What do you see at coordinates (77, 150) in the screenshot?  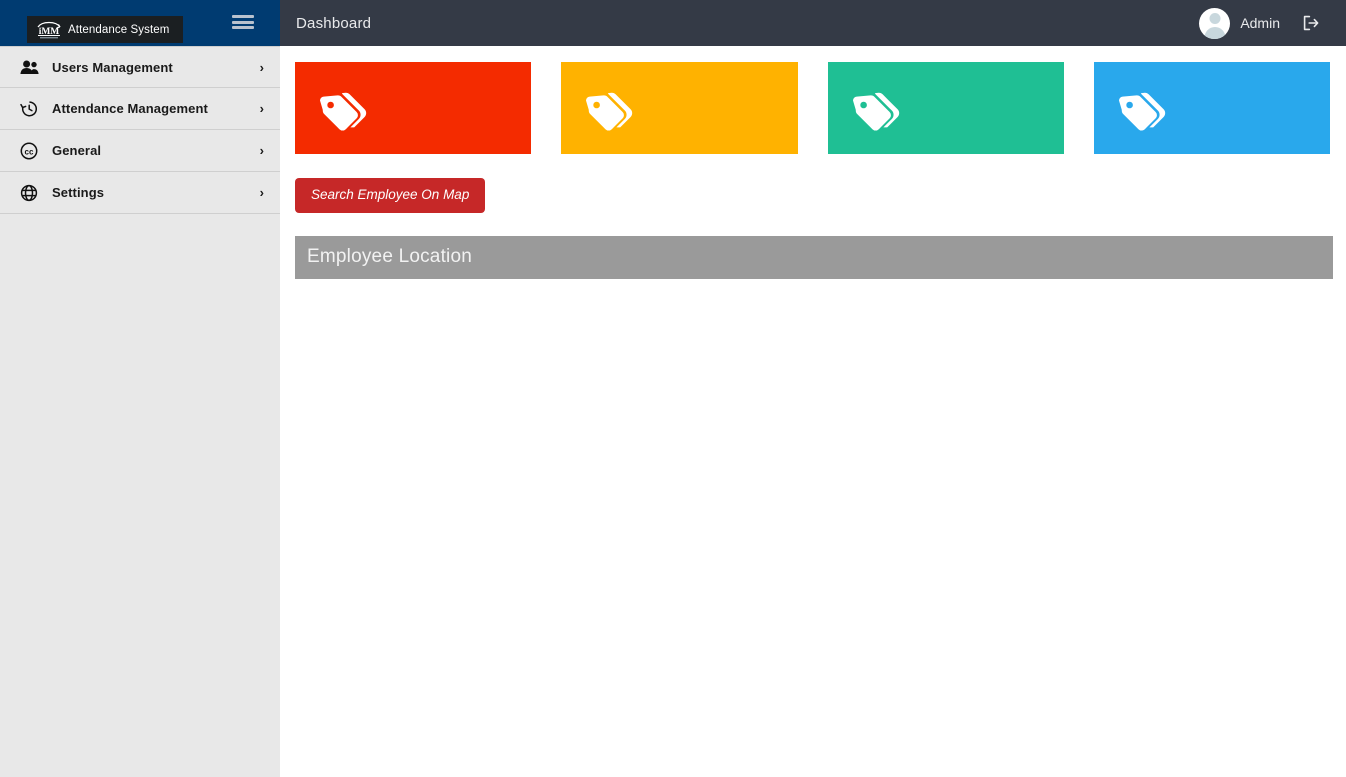 I see `sidebar-item-label: General` at bounding box center [77, 150].